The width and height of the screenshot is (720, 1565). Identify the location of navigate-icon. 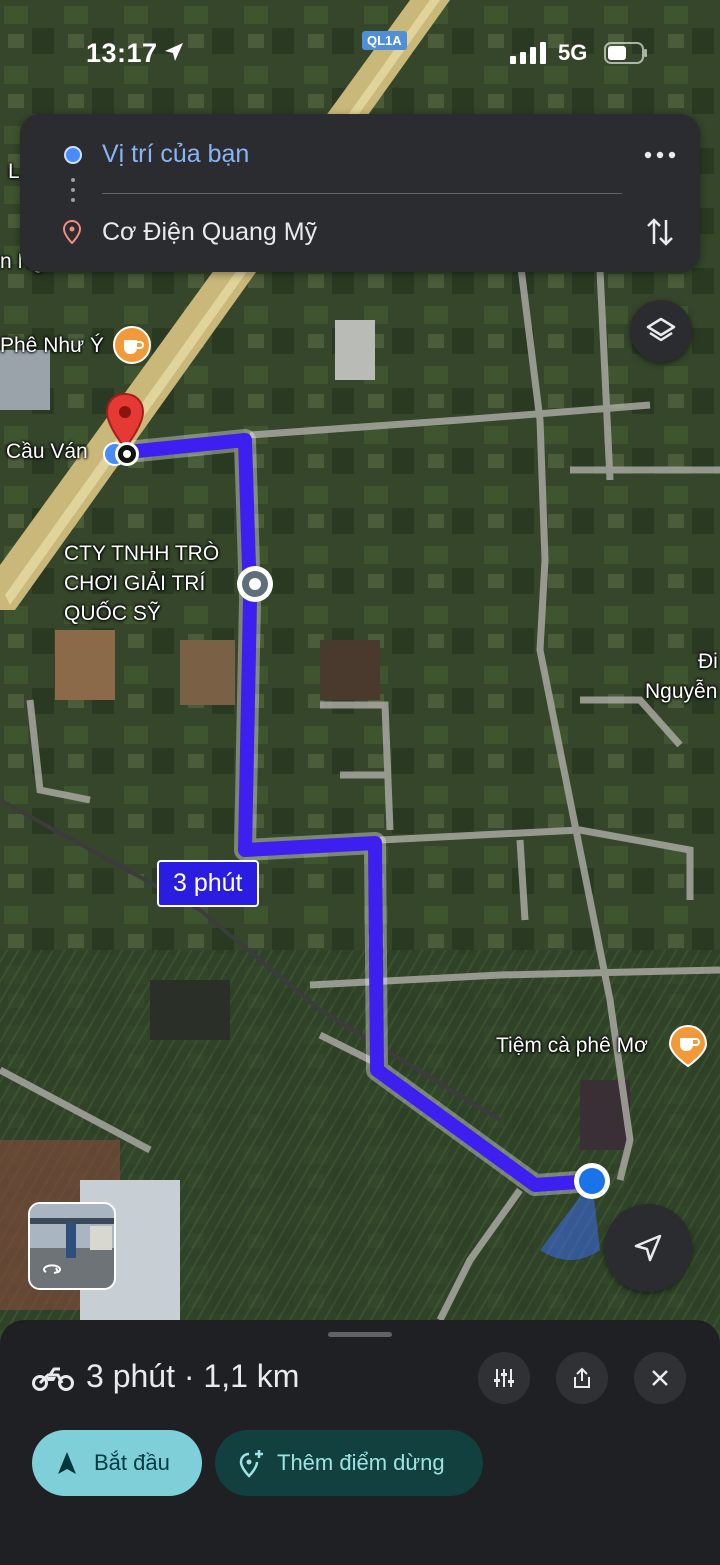
(648, 1248).